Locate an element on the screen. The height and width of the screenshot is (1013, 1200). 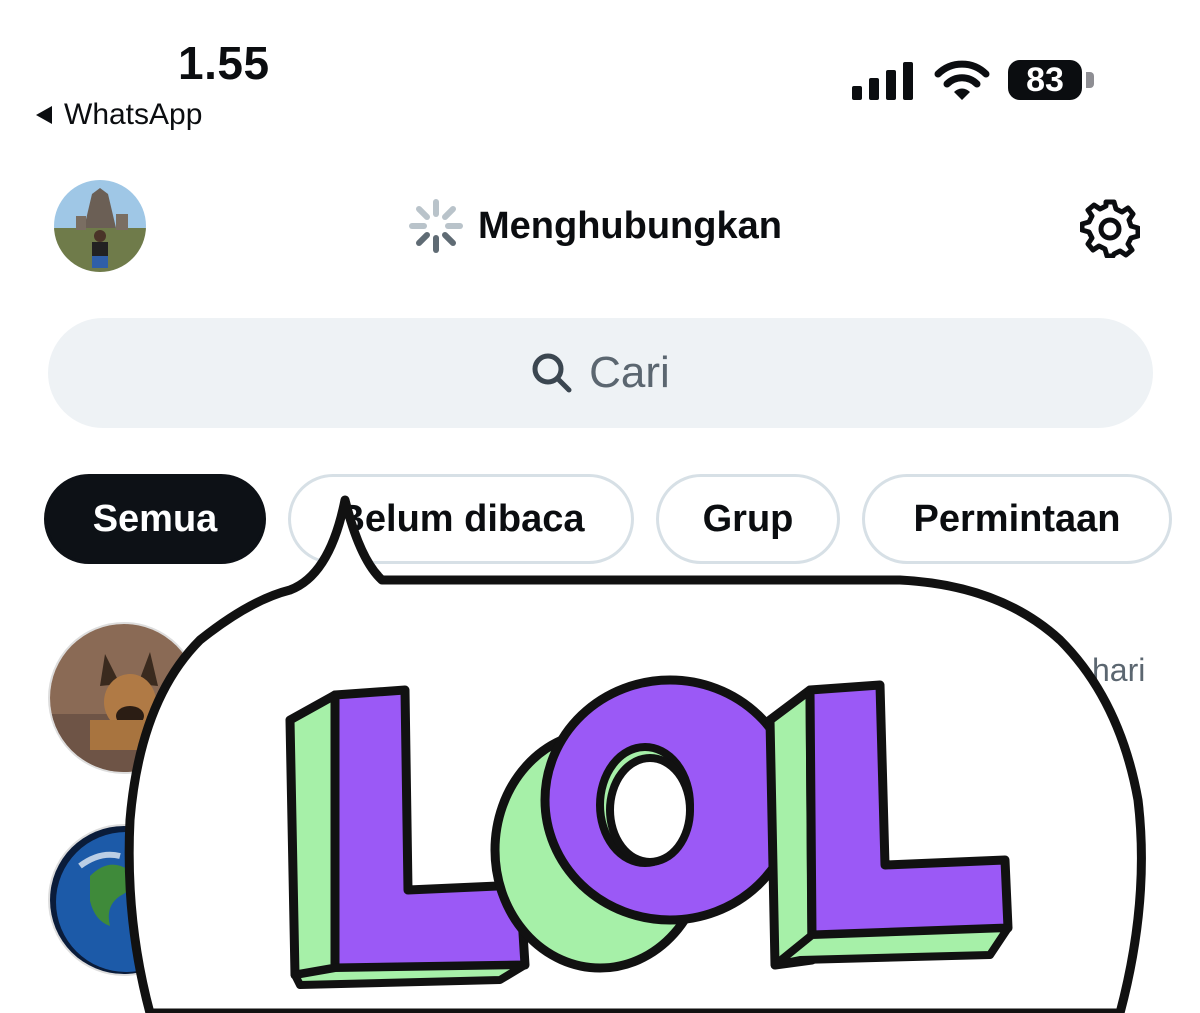
chat-meta-2: n is located at coordinates (1135, 876).